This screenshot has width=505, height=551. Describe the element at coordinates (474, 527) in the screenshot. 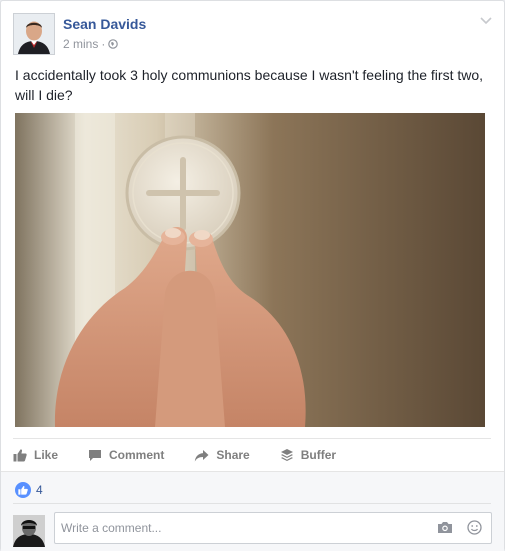

I see `emoji-icon` at that location.